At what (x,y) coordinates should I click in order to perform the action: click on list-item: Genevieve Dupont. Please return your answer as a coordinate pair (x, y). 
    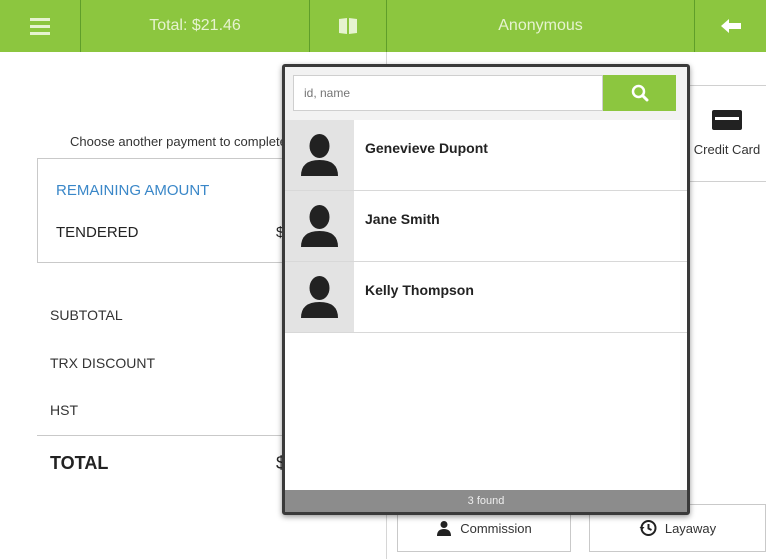
    Looking at the image, I should click on (486, 155).